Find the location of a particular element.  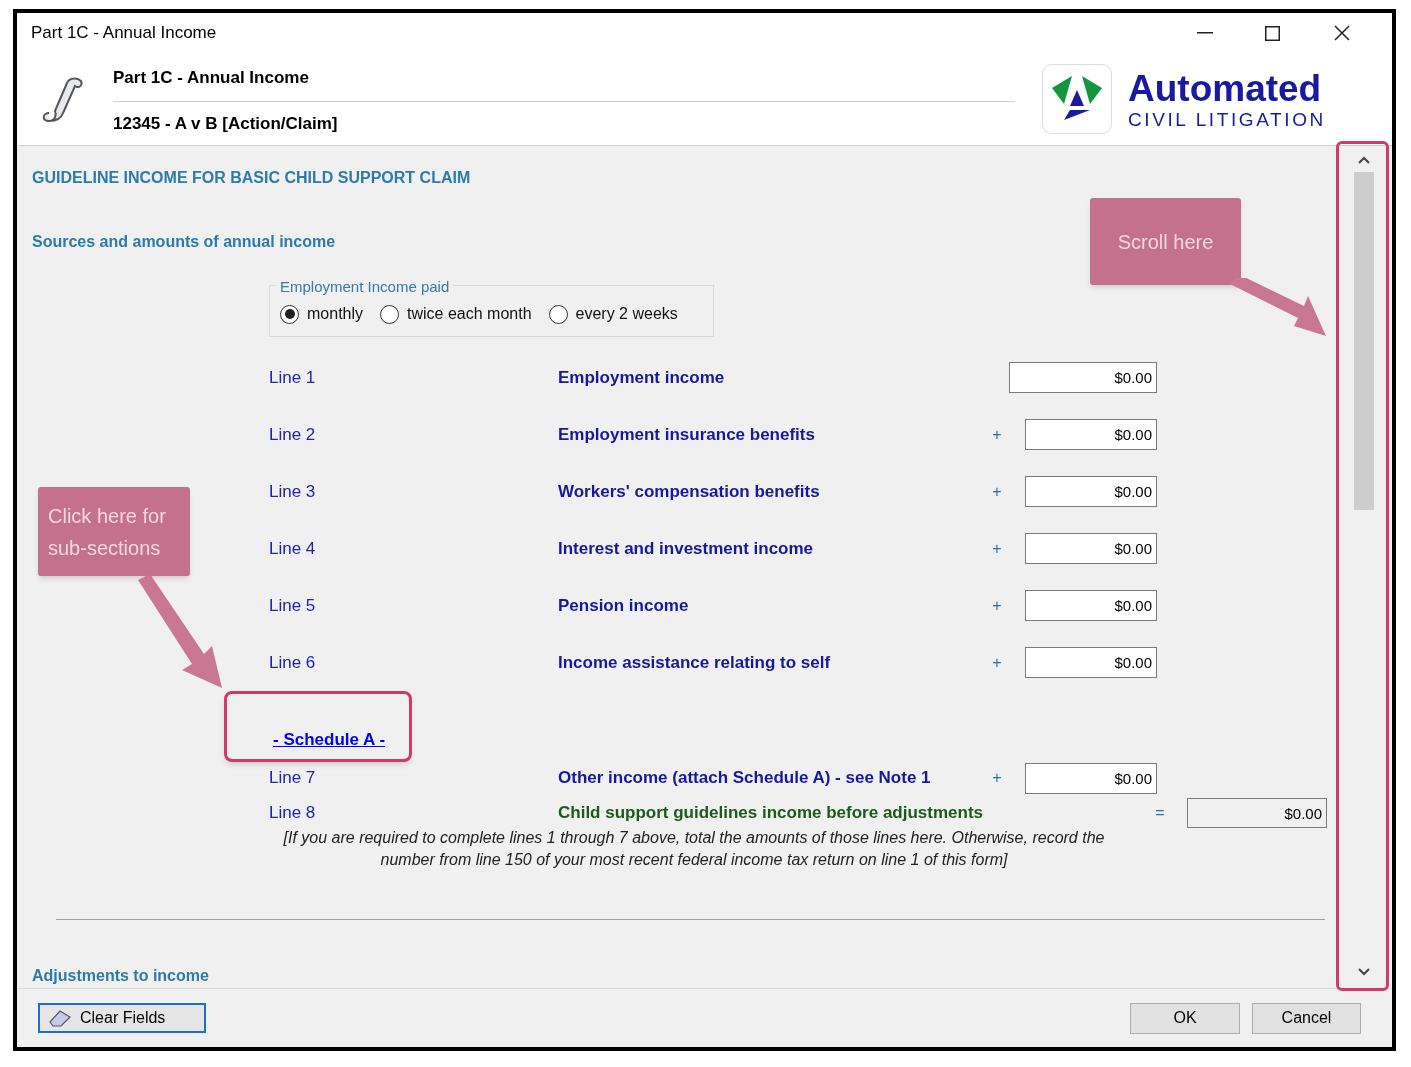

sub-sections-callout: Click here for sub-sections is located at coordinates (114, 531).